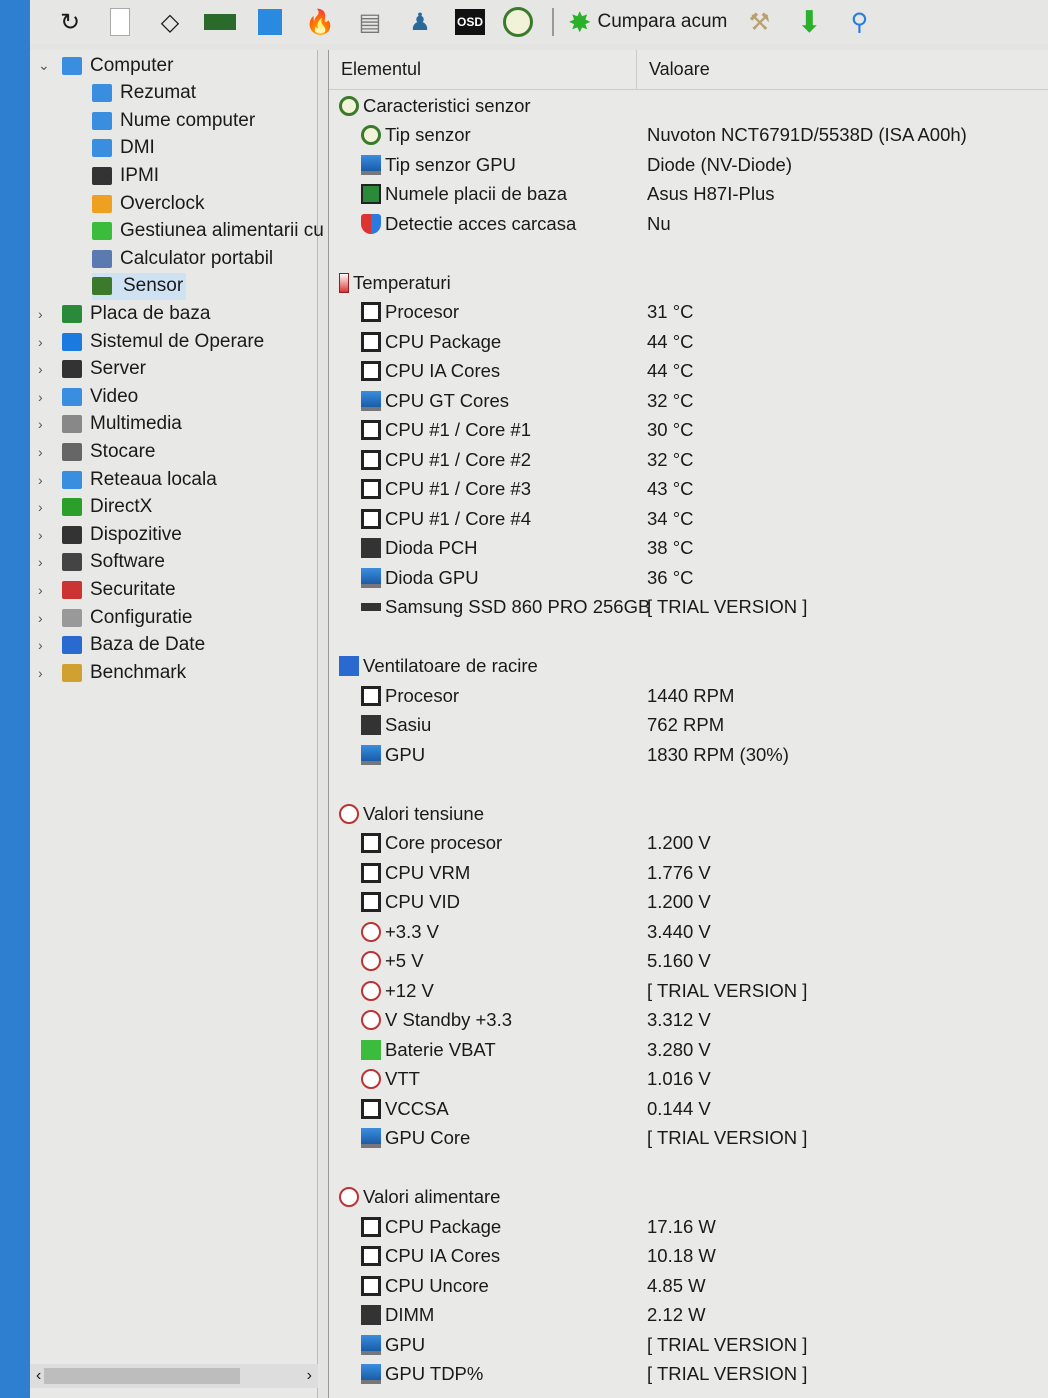 The width and height of the screenshot is (1048, 1398). What do you see at coordinates (139, 286) in the screenshot?
I see `tree-item: Sensor` at bounding box center [139, 286].